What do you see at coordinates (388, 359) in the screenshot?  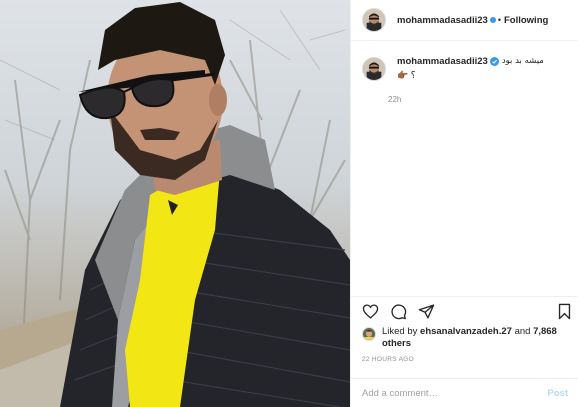 I see `post-time-ago: 22 HOURS AGO` at bounding box center [388, 359].